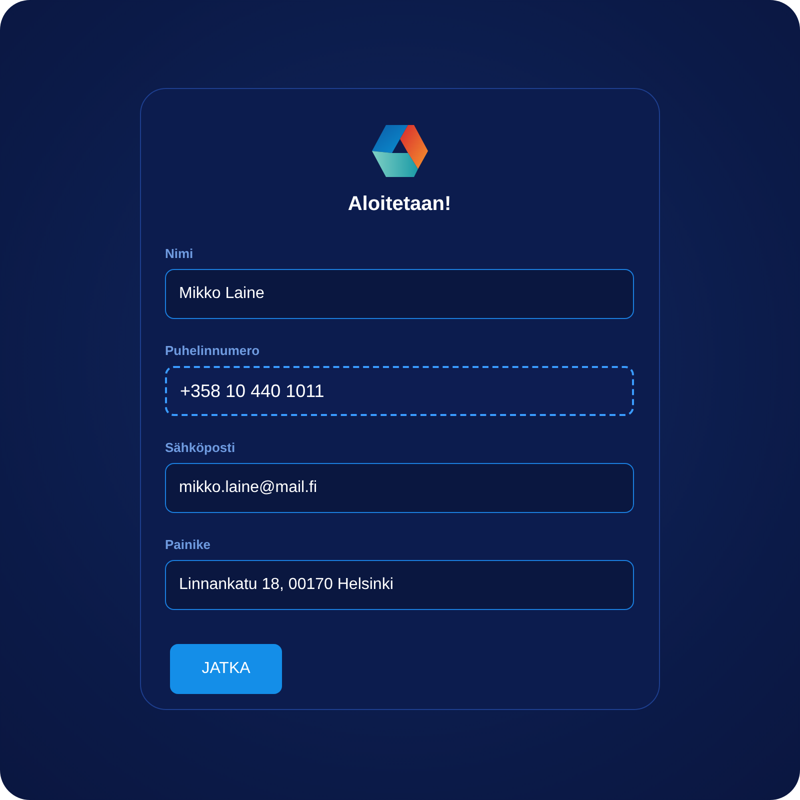 The image size is (800, 800). I want to click on input-field: Linnankatu 18, 00170 Helsinki, so click(399, 585).